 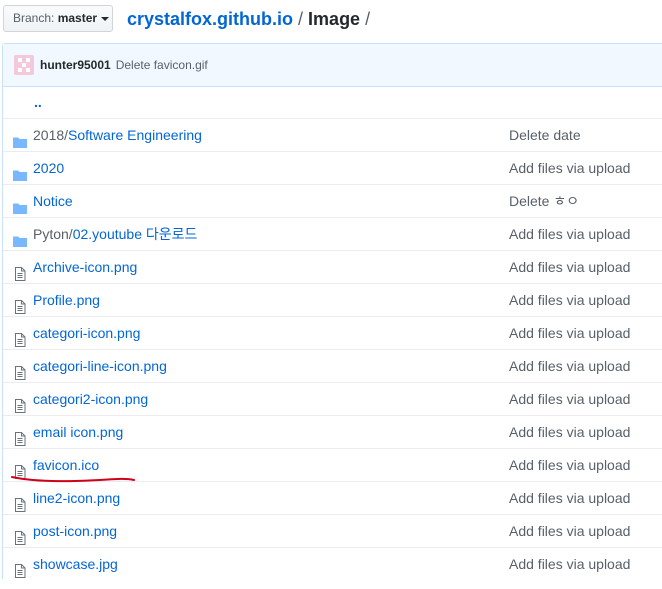 I want to click on file-name-text: categori-icon.png, so click(x=87, y=333).